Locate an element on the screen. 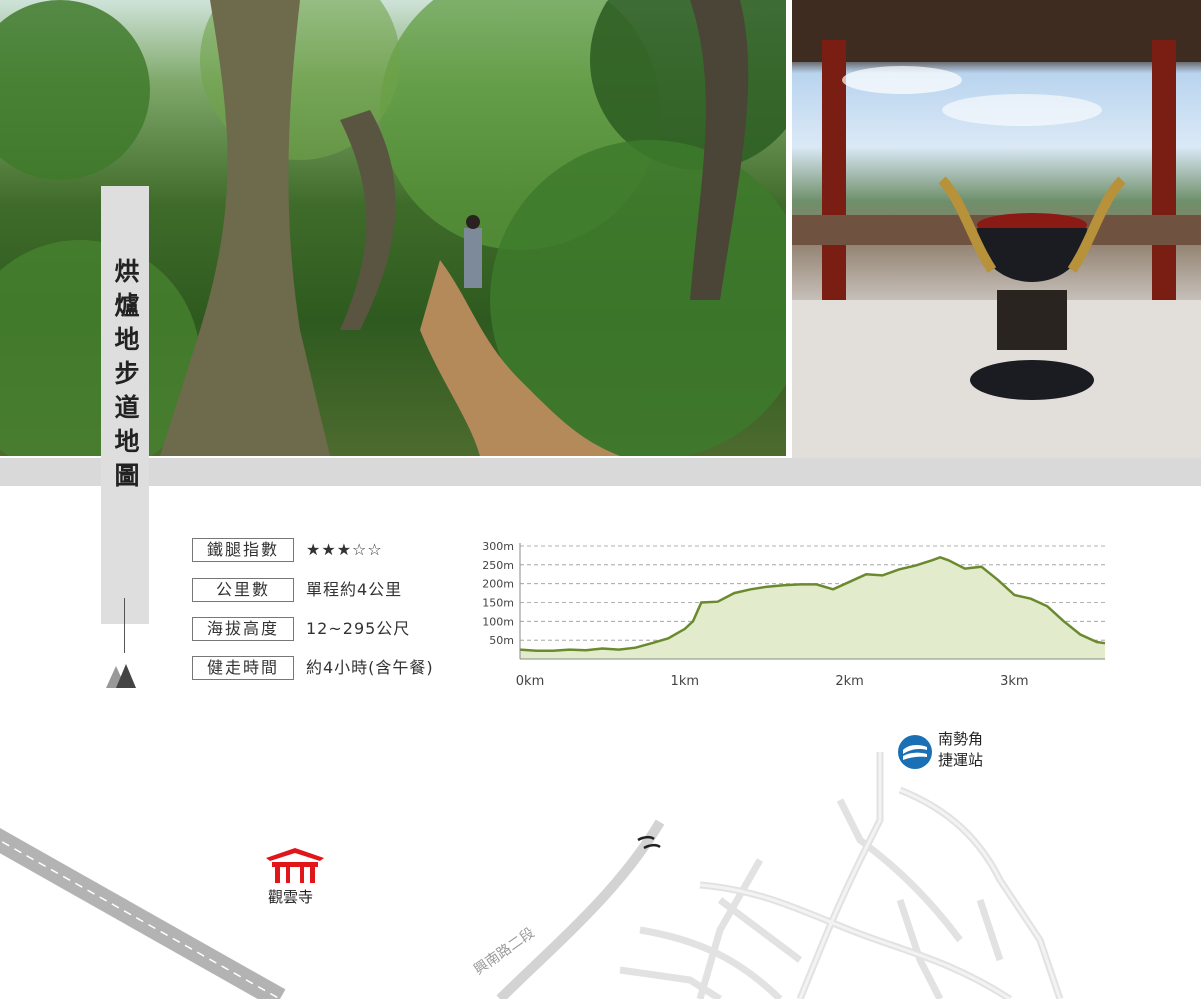  y-tick-label: 200m is located at coordinates (498, 584).